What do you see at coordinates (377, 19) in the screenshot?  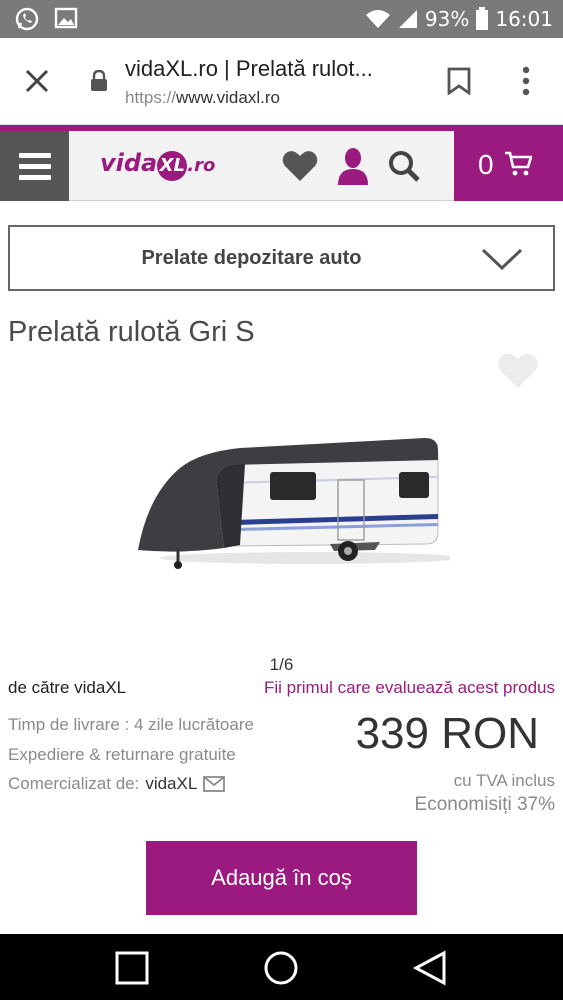 I see `wifi-icon` at bounding box center [377, 19].